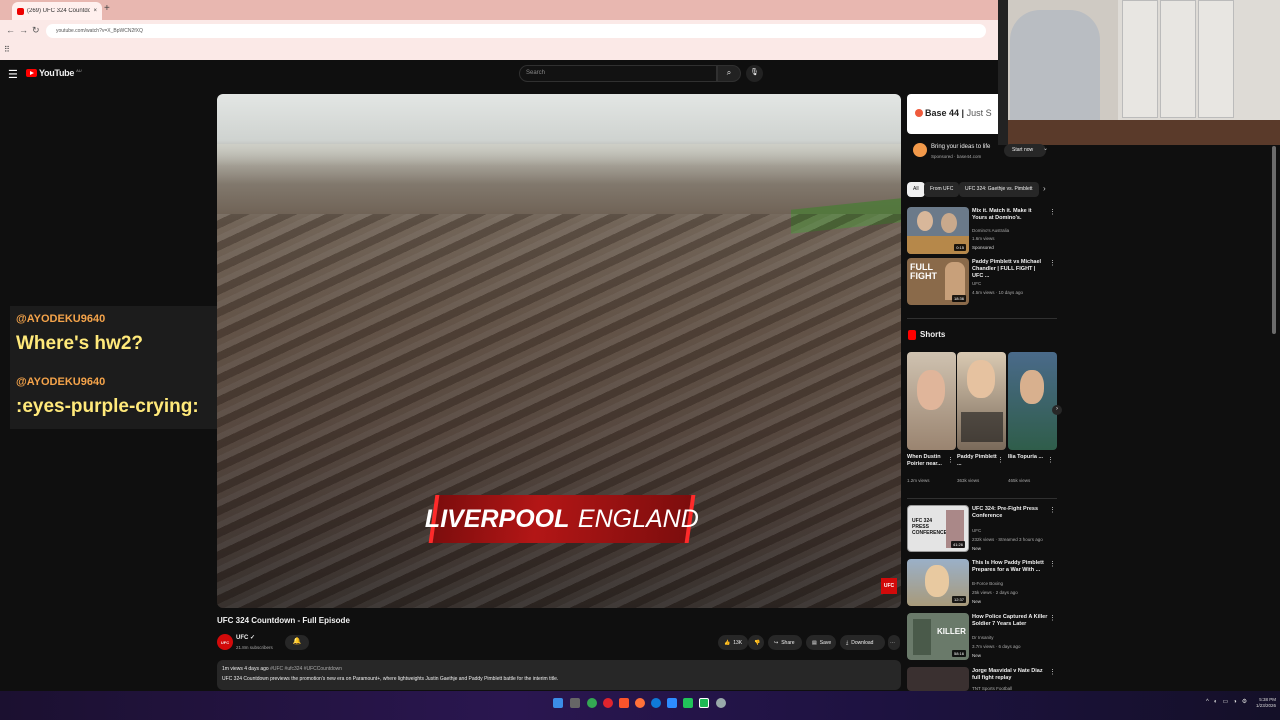 The image size is (1280, 720). What do you see at coordinates (938, 636) in the screenshot?
I see `video-thumbnail: KILLER 58:16` at bounding box center [938, 636].